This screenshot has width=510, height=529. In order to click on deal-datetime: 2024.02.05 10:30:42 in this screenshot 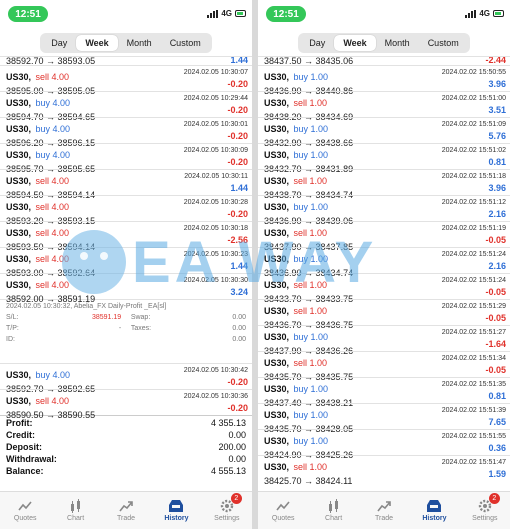, I will do `click(215, 370)`.